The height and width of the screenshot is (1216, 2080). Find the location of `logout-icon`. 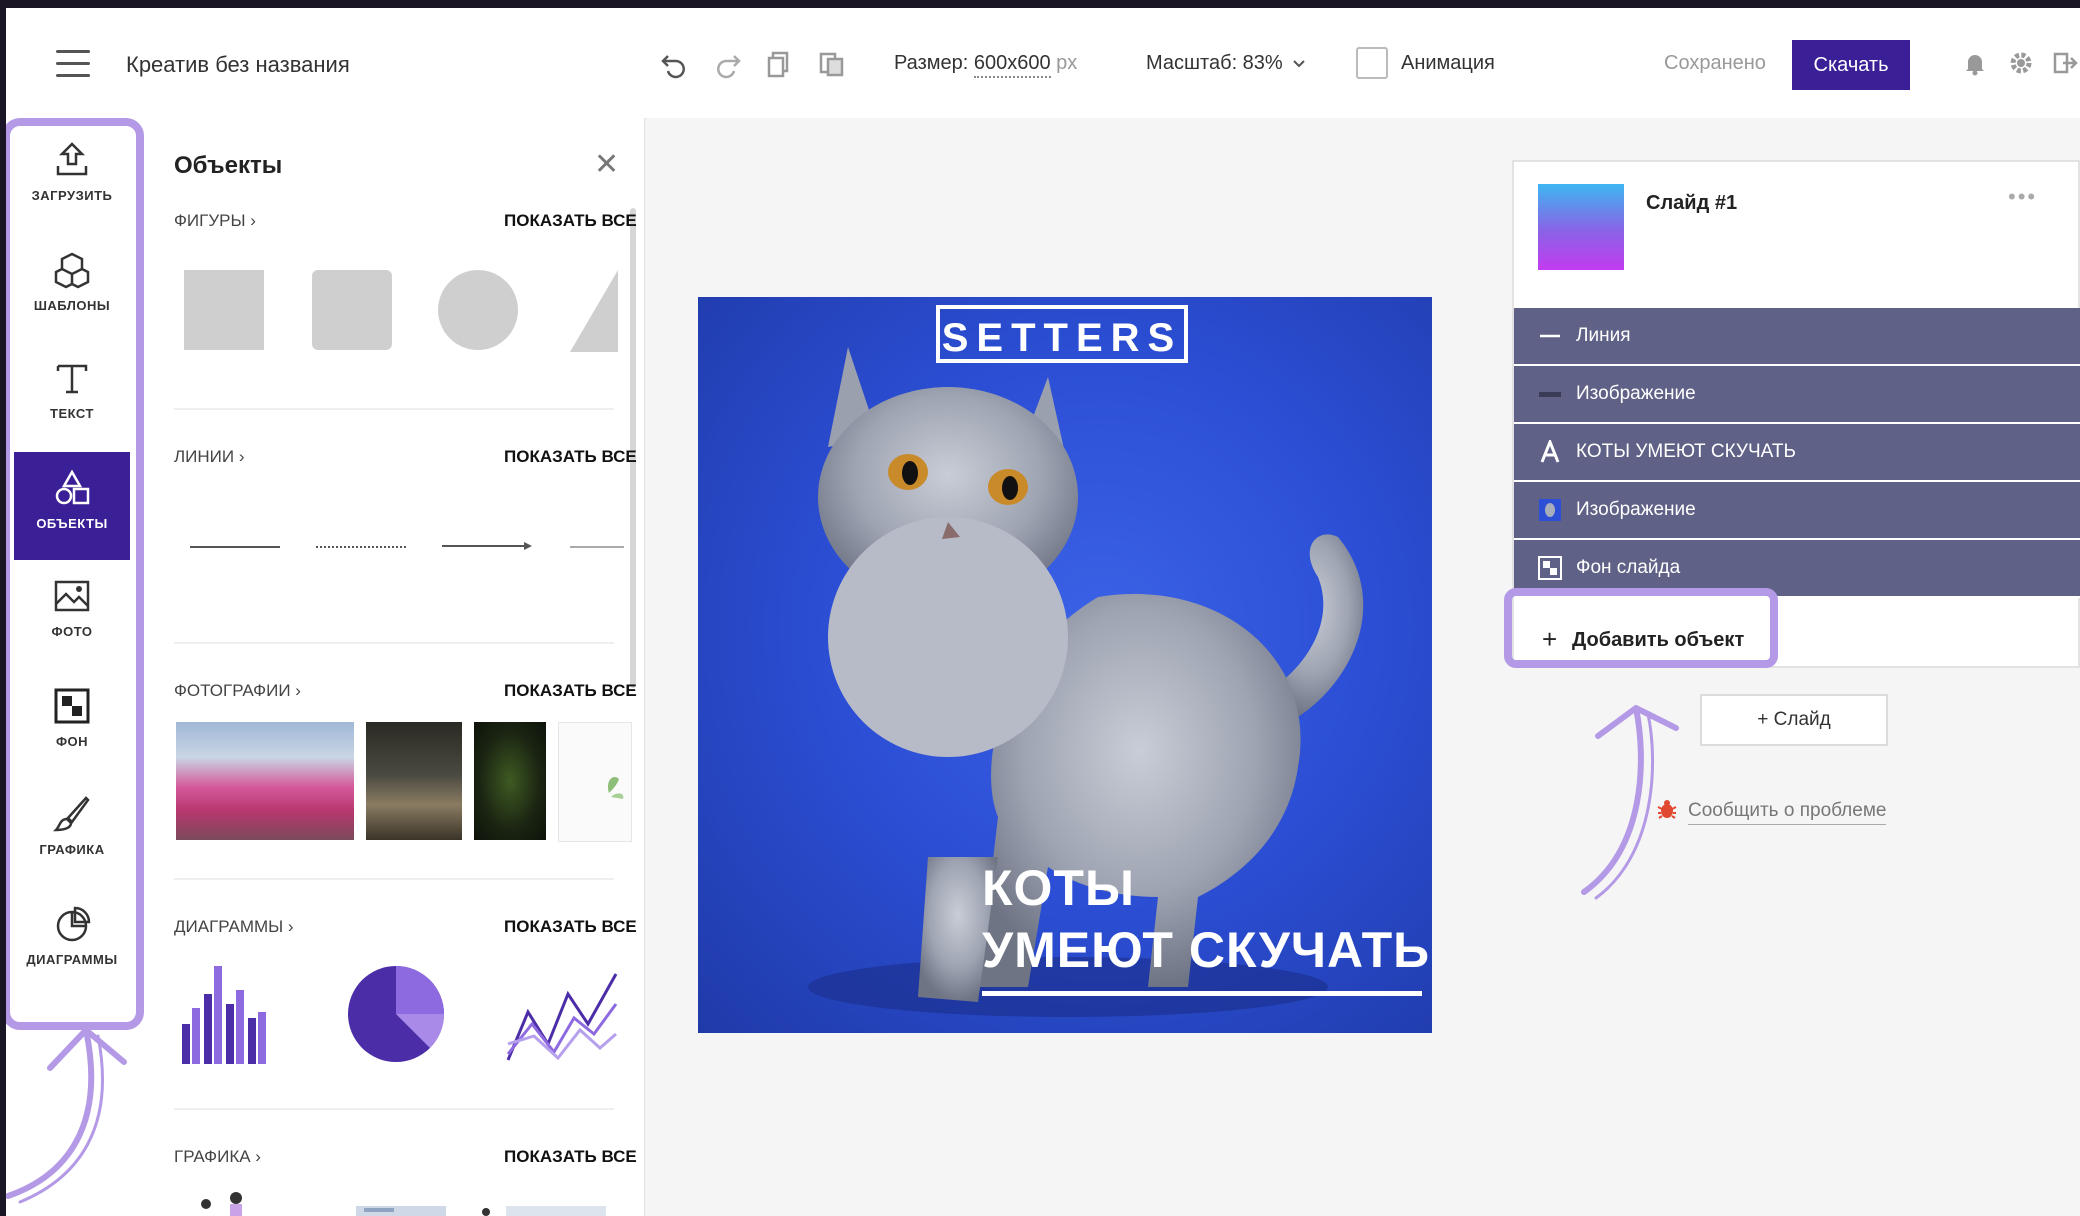

logout-icon is located at coordinates (2065, 63).